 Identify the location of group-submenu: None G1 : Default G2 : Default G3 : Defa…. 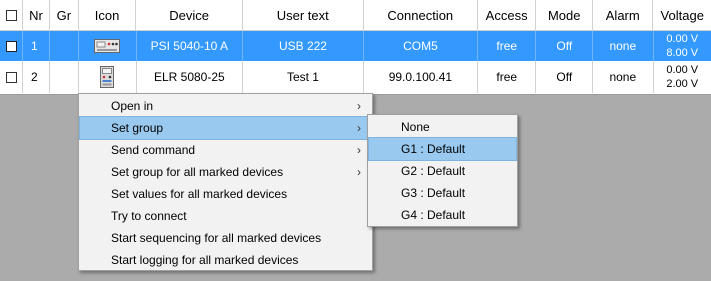
(442, 170).